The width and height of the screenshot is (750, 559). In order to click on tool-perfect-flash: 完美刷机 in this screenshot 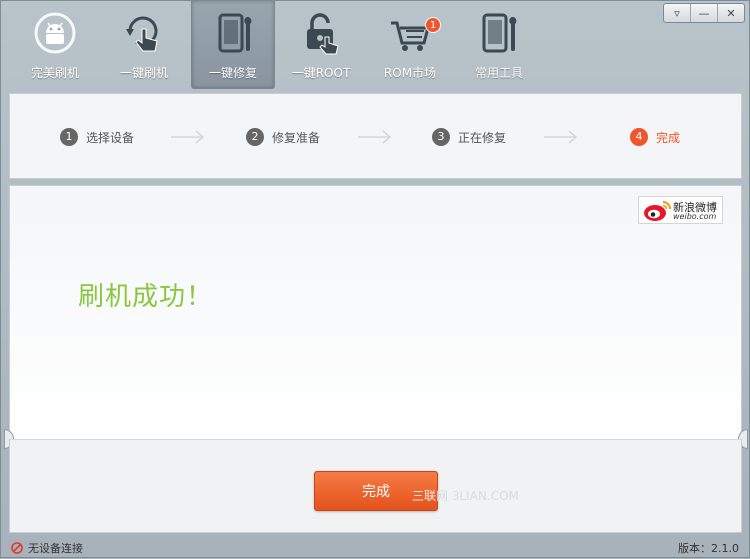, I will do `click(55, 45)`.